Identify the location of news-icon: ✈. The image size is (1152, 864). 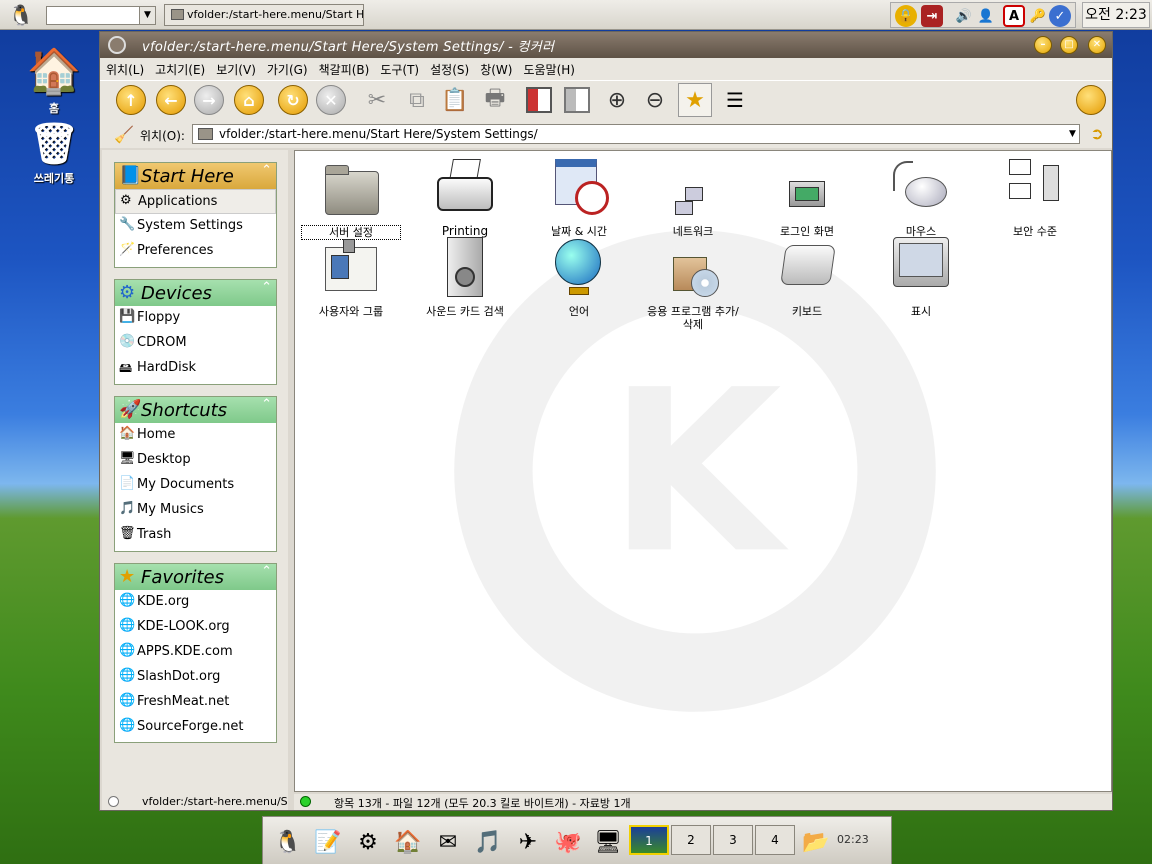
(528, 842).